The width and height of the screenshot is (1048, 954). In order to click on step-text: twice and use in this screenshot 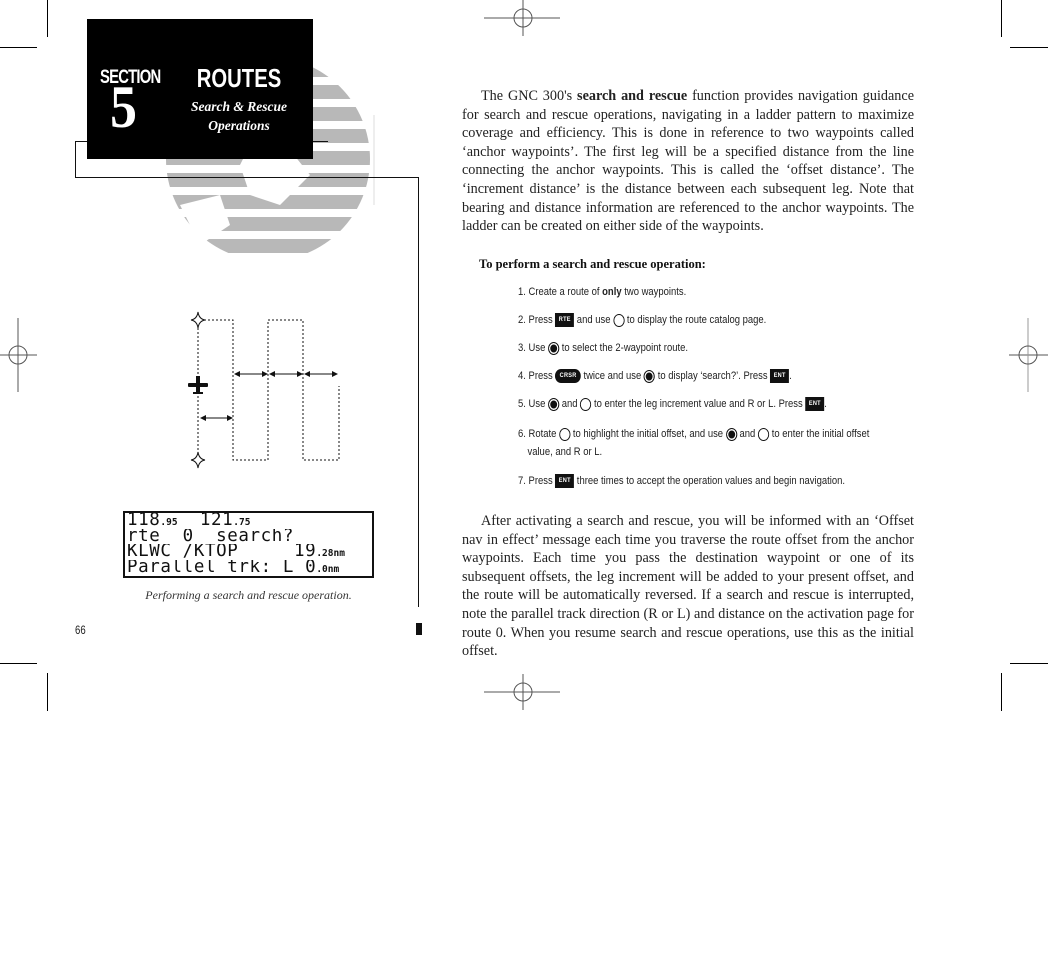, I will do `click(612, 376)`.